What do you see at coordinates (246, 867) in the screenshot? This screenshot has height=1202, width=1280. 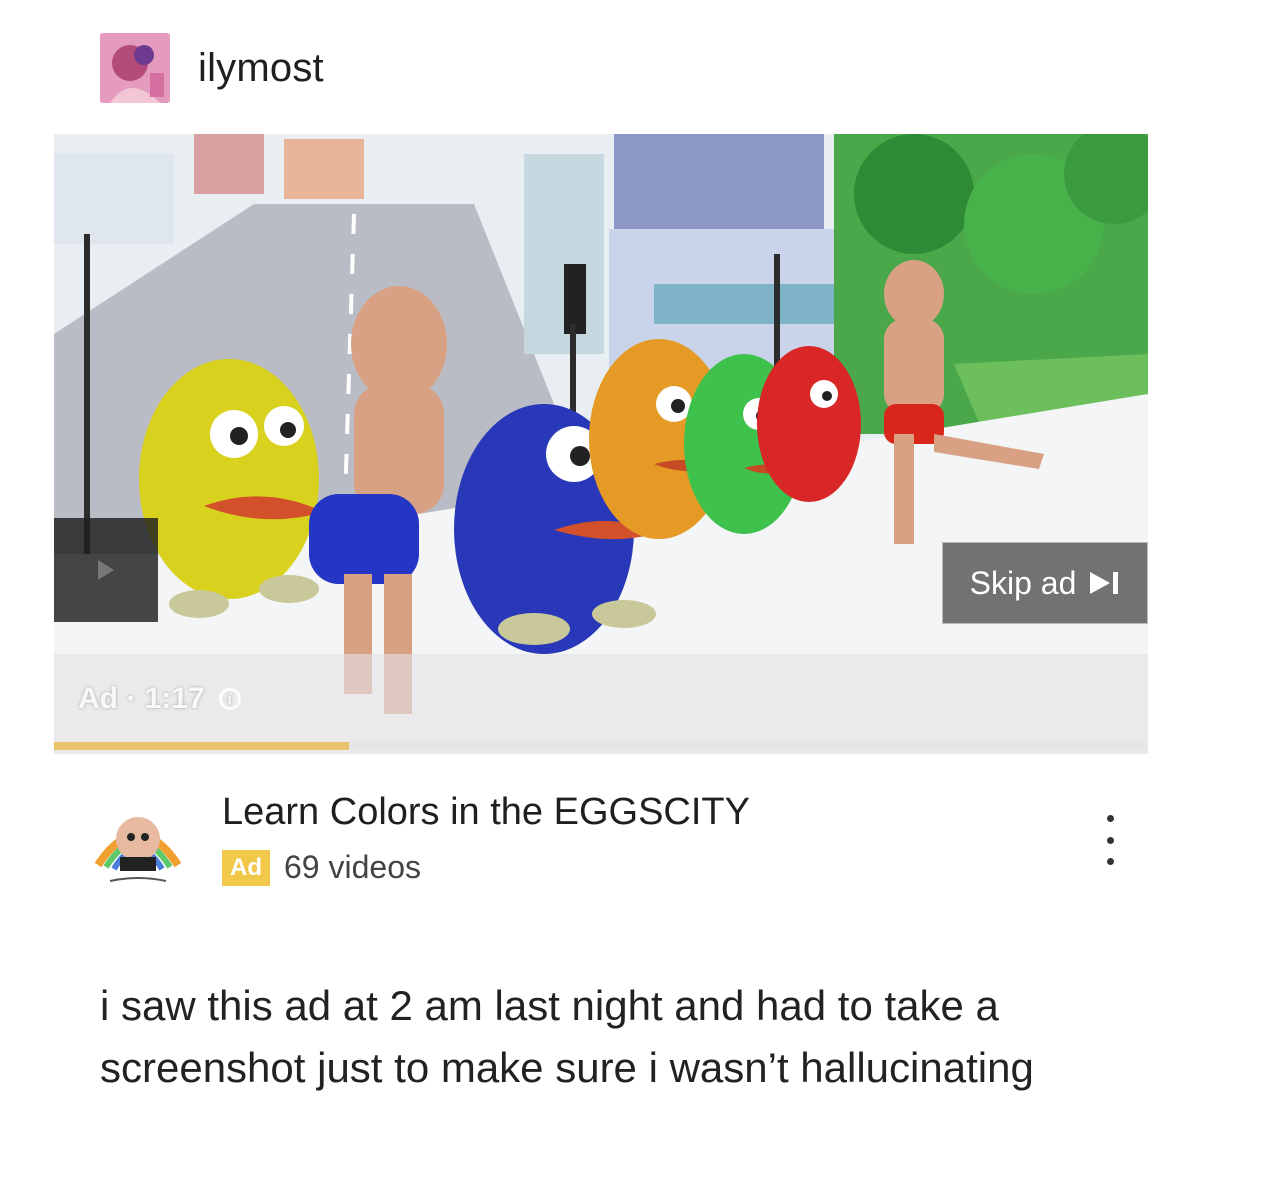 I see `ad-badge: Ad` at bounding box center [246, 867].